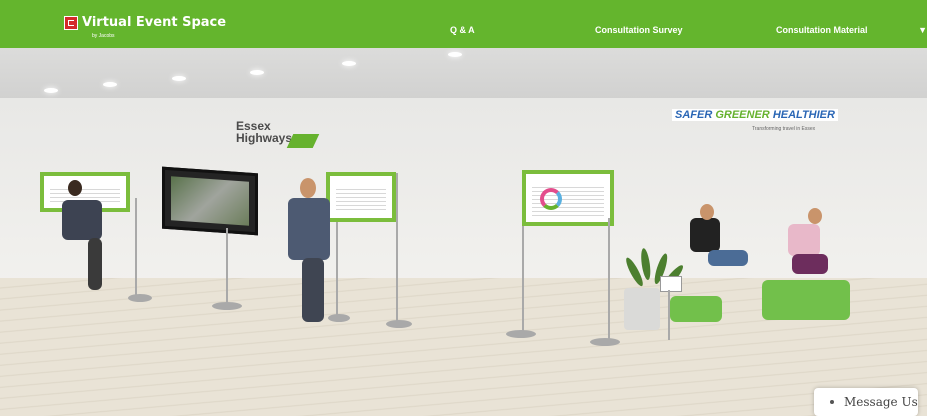 Image resolution: width=927 pixels, height=416 pixels. What do you see at coordinates (154, 22) in the screenshot?
I see `brand-title: Virtual Event Space` at bounding box center [154, 22].